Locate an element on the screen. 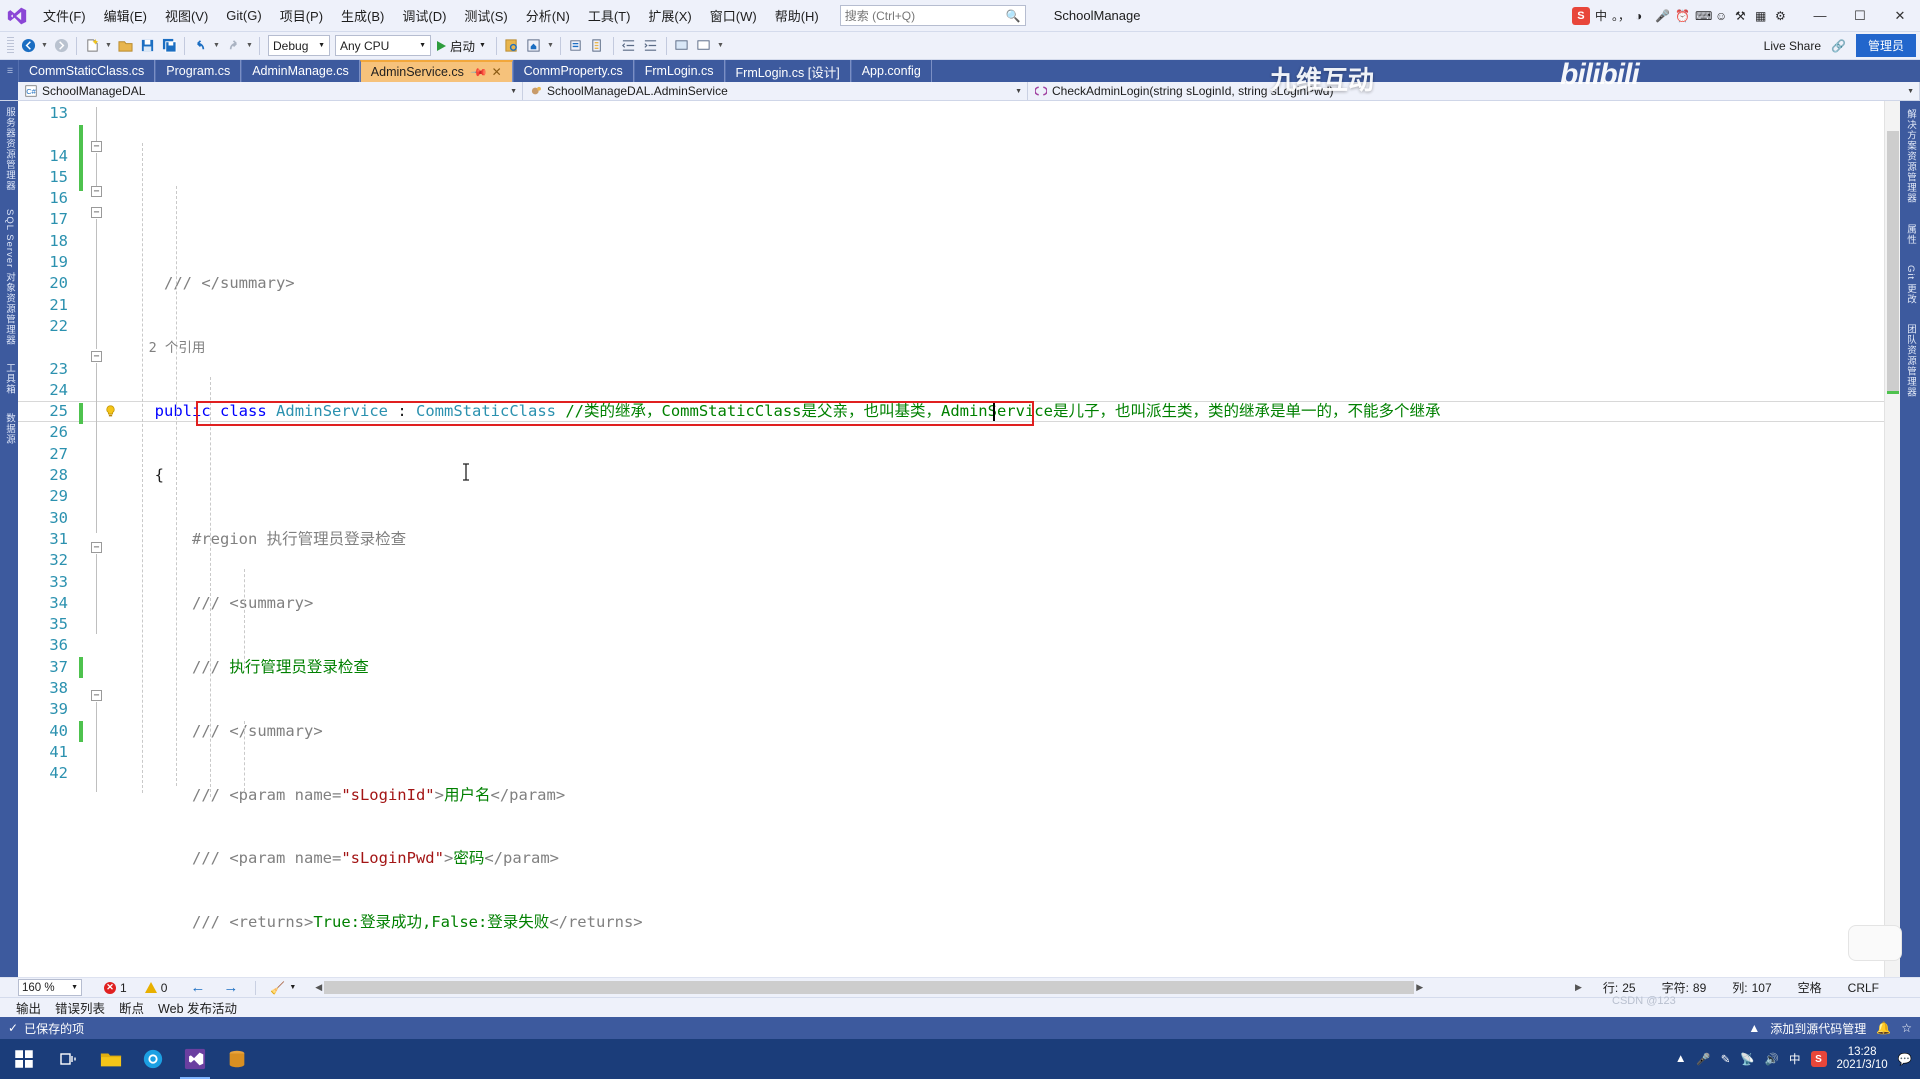 This screenshot has height=1079, width=1920. status-overflow-icon: ▶ is located at coordinates (1582, 987).